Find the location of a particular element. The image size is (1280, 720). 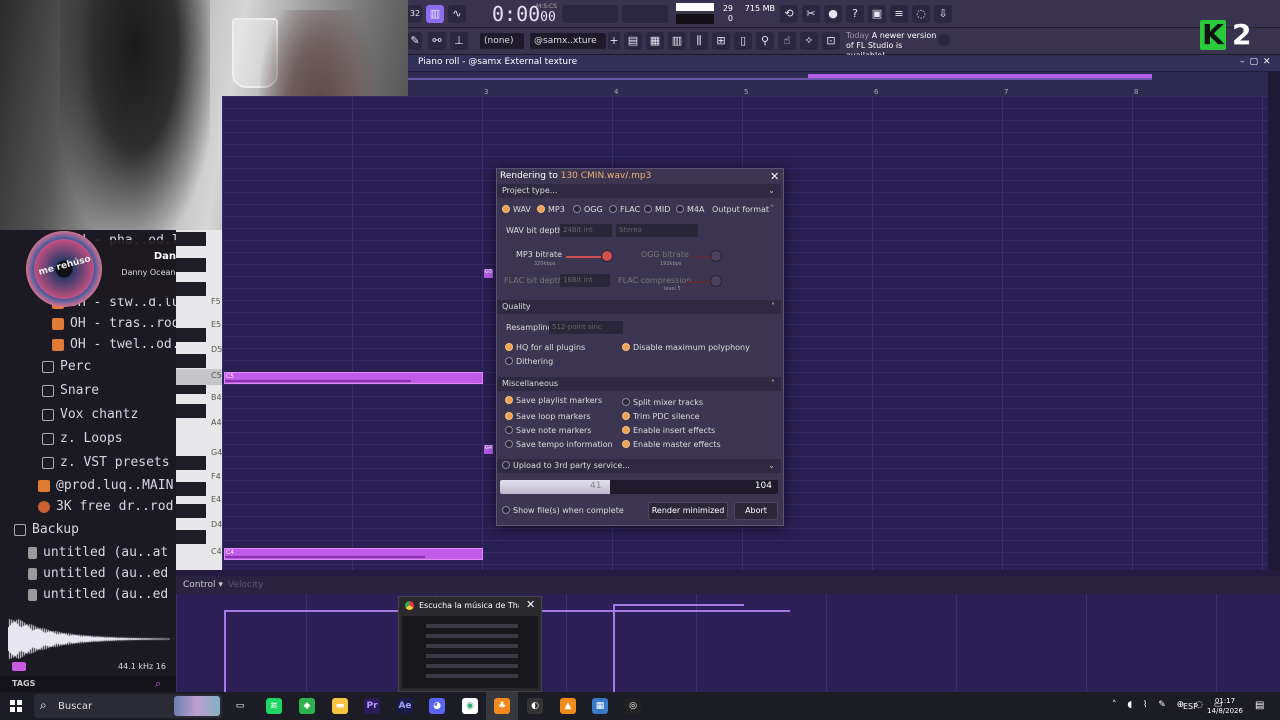

premiere-pro-icon: Pr is located at coordinates (372, 706).